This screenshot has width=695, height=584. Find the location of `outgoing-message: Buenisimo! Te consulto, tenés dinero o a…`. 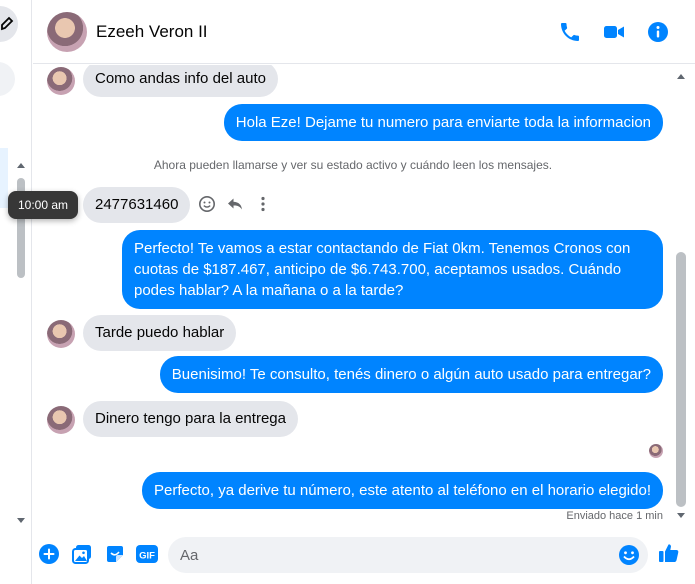

outgoing-message: Buenisimo! Te consulto, tenés dinero o a… is located at coordinates (411, 374).